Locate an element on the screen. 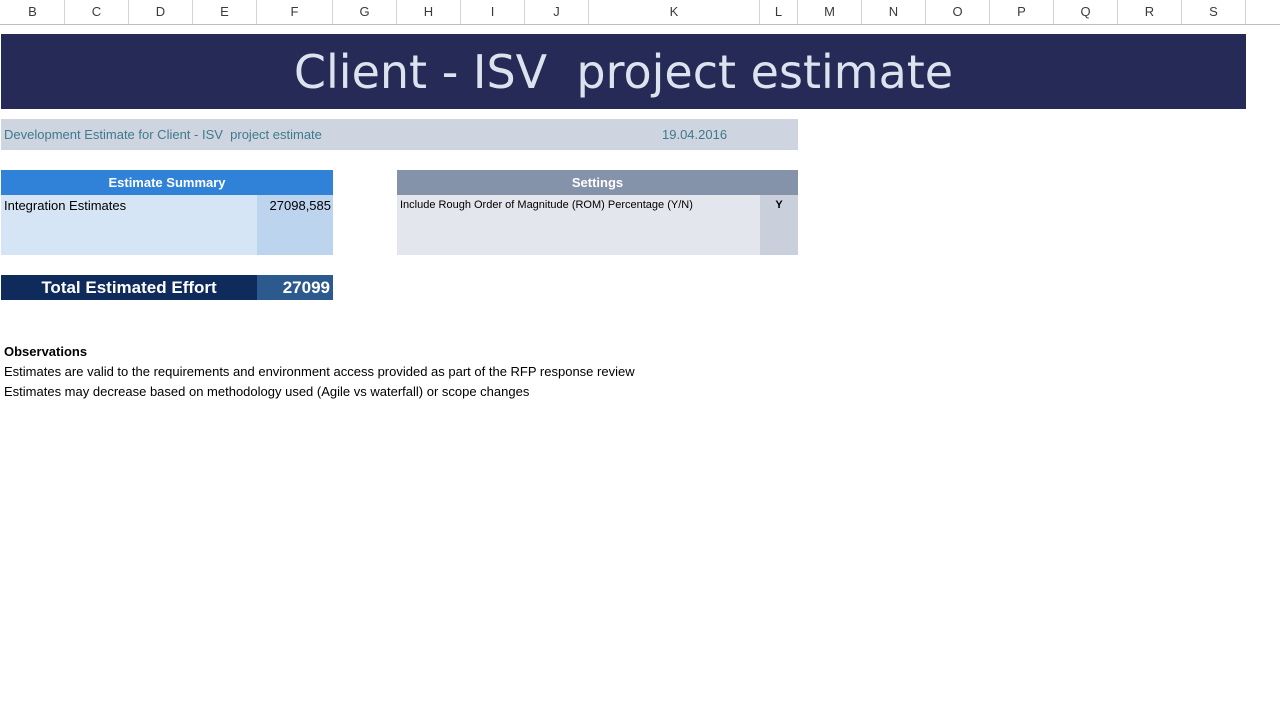 The width and height of the screenshot is (1280, 720). column-header-j: J is located at coordinates (557, 12).